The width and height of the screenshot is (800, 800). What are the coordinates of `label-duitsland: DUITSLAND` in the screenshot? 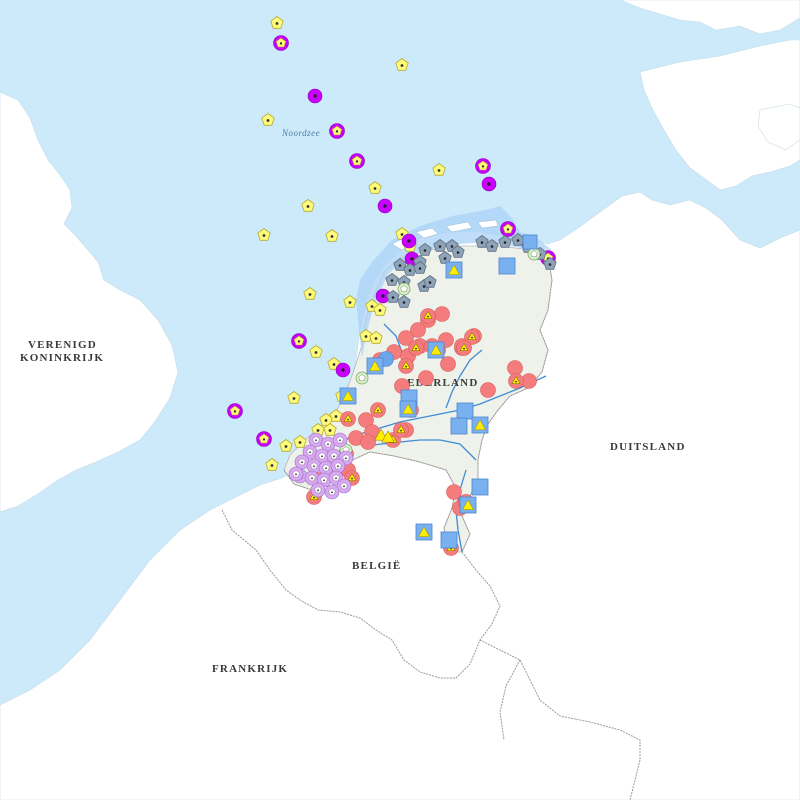 It's located at (648, 447).